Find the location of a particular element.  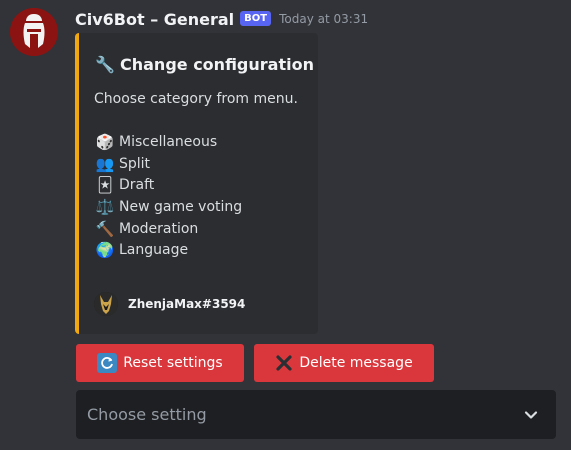

wrench-icon: 🔧 is located at coordinates (105, 64).